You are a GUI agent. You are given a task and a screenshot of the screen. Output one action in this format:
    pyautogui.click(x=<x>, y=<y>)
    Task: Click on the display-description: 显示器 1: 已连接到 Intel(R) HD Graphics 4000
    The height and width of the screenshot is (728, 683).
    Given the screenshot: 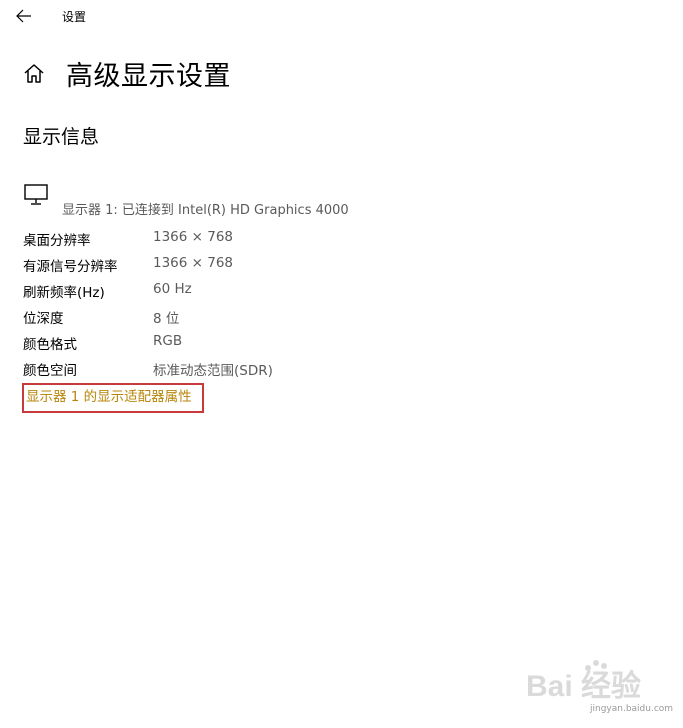 What is the action you would take?
    pyautogui.click(x=205, y=210)
    